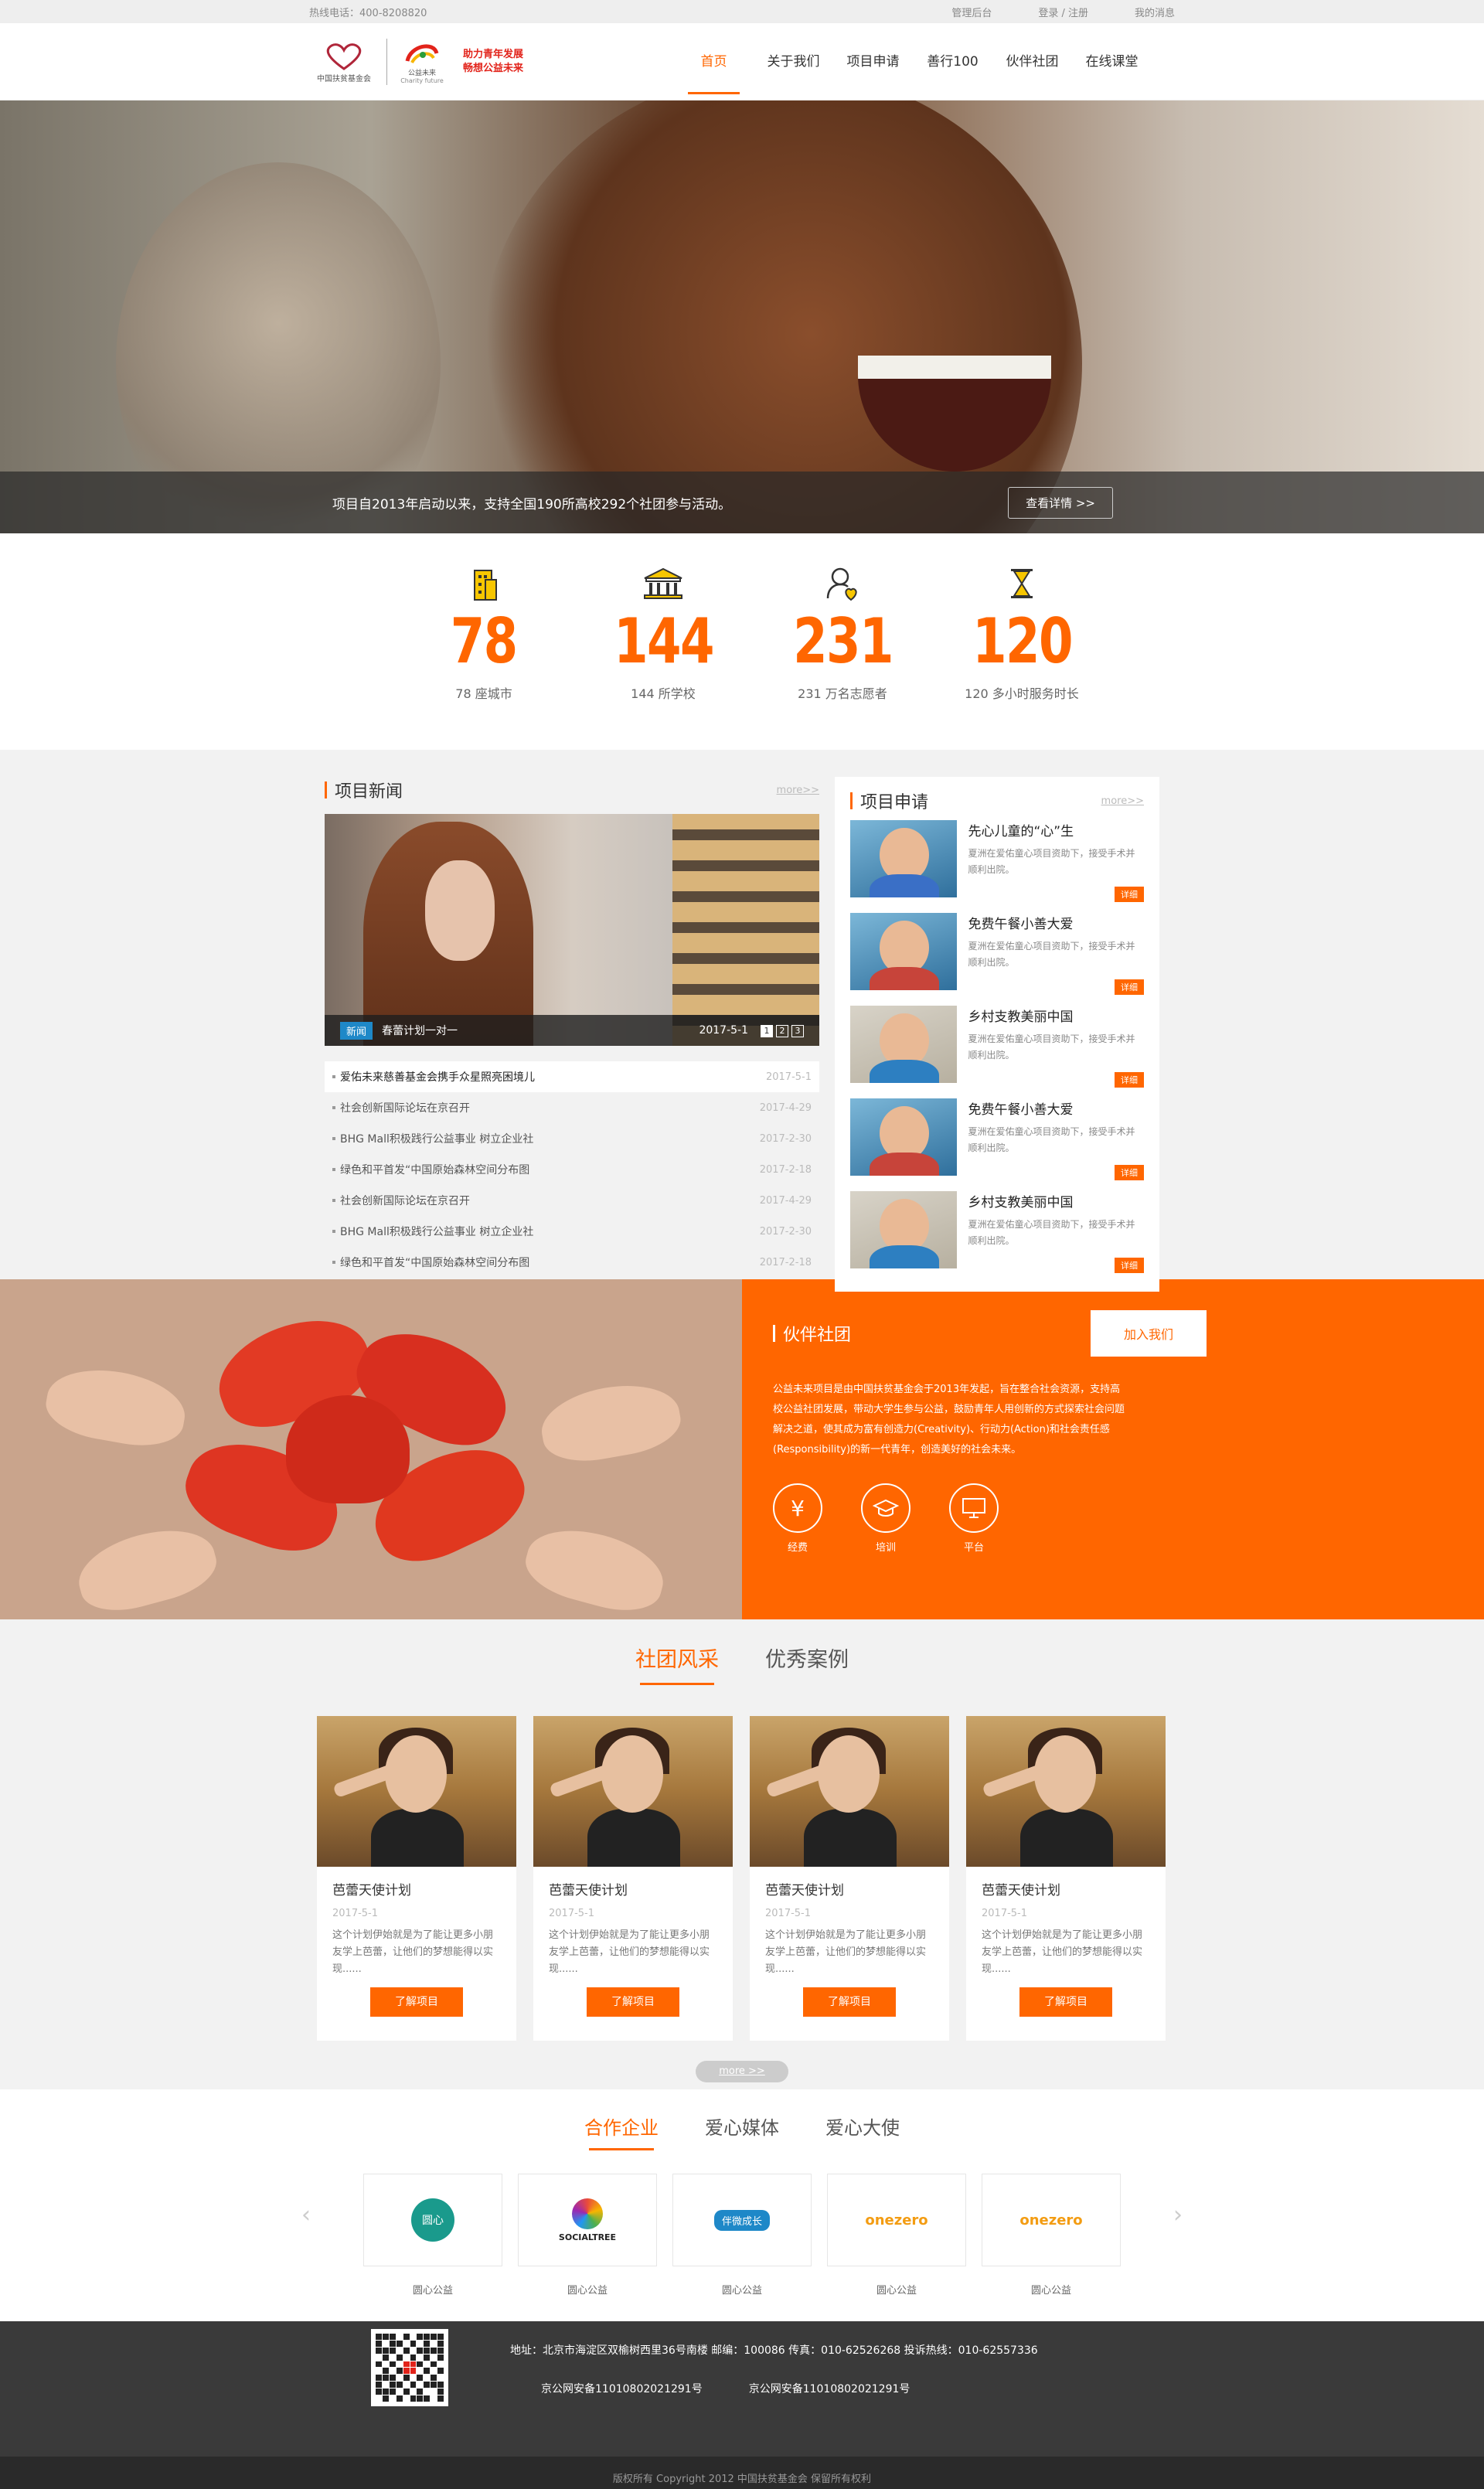 The image size is (1484, 2489). I want to click on chevron-left-icon: ‹, so click(306, 2215).